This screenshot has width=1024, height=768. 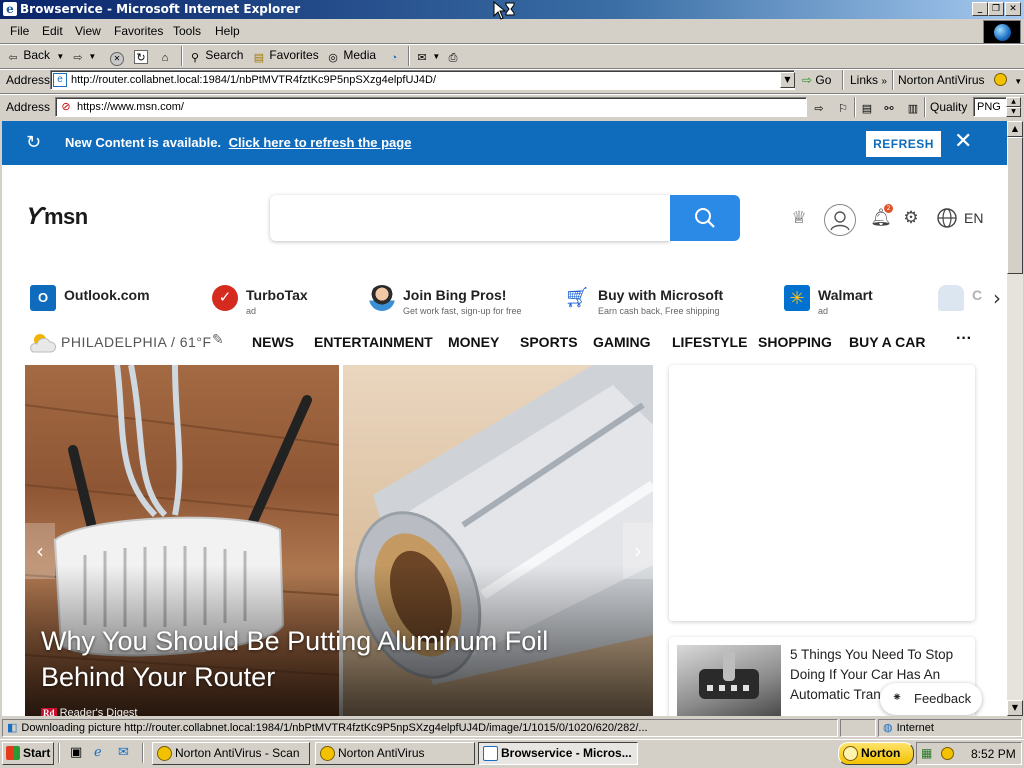 I want to click on taskbar-norton-scan: Norton AntiVirus - Scan, so click(x=231, y=753).